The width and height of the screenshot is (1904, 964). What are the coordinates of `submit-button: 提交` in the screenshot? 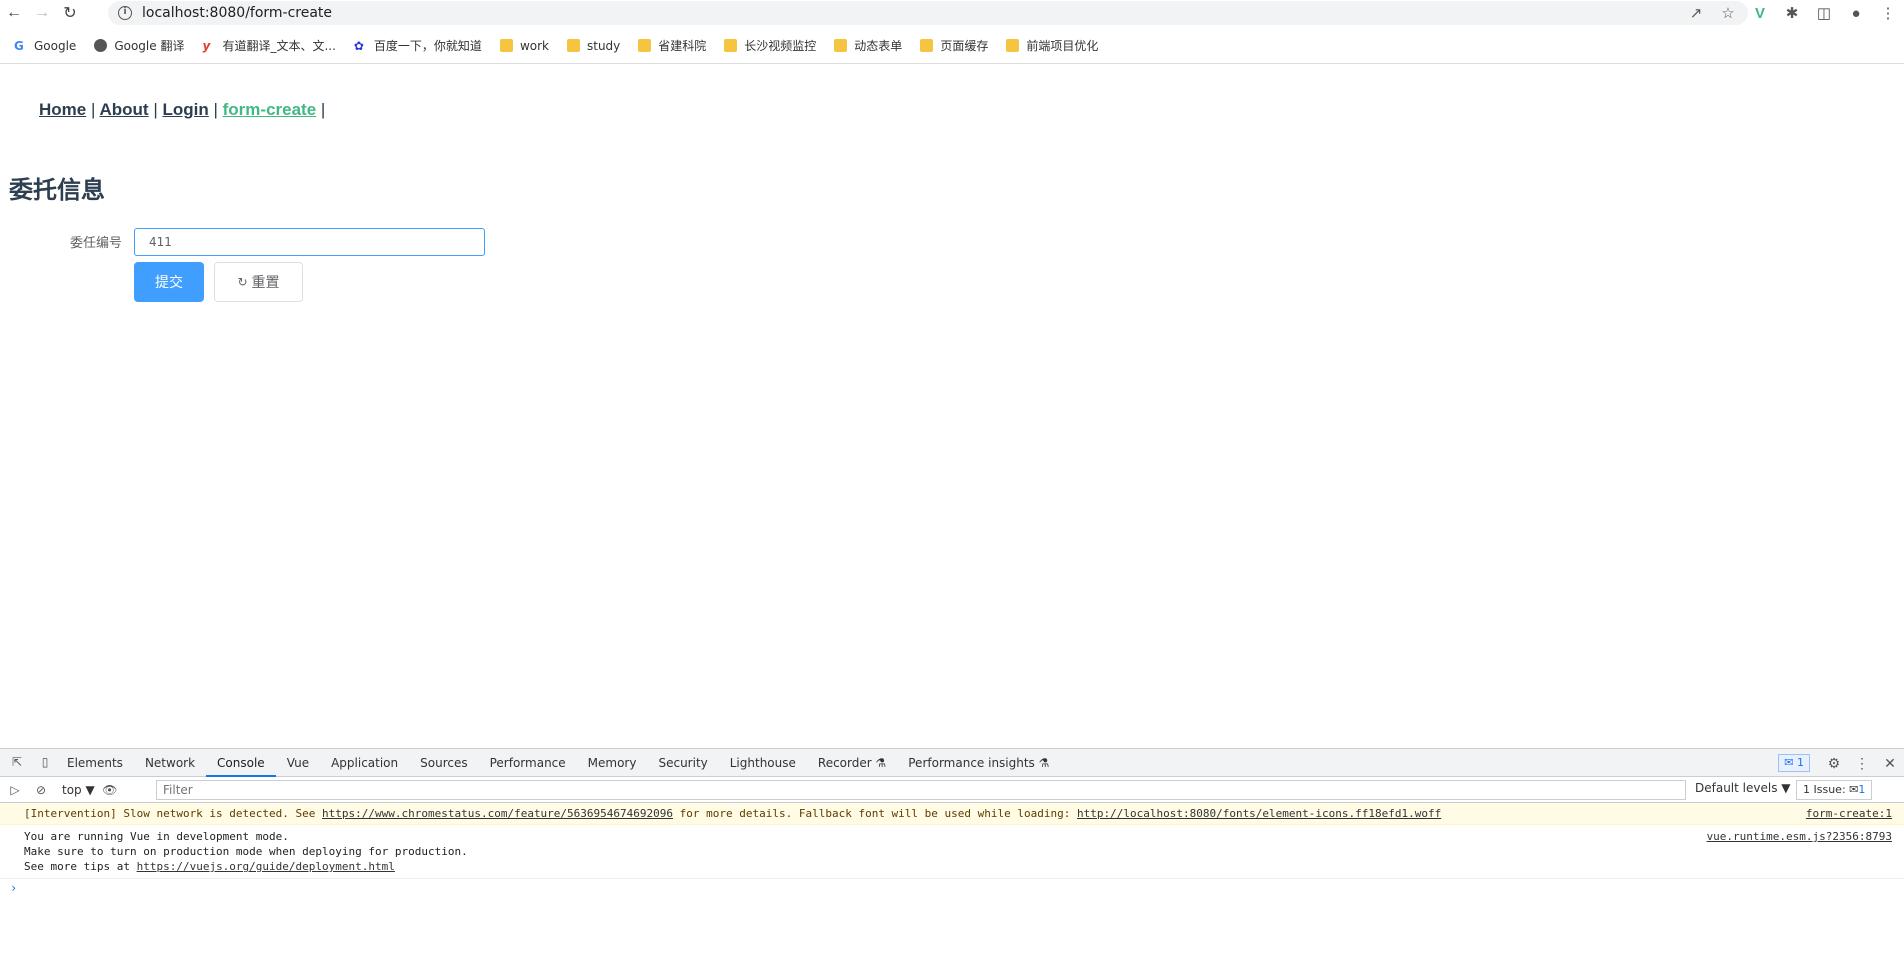 It's located at (169, 282).